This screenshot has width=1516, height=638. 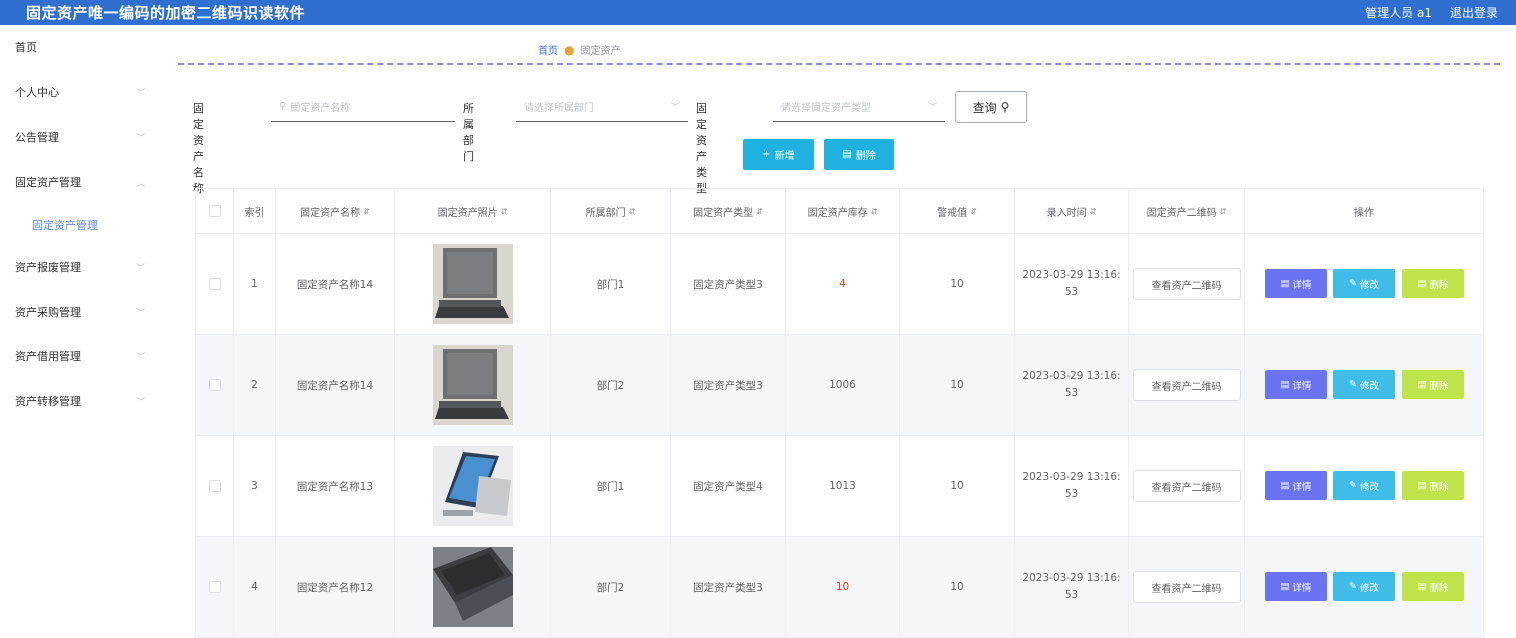 I want to click on col-name: 固定资产名称 ⇵, so click(x=335, y=211).